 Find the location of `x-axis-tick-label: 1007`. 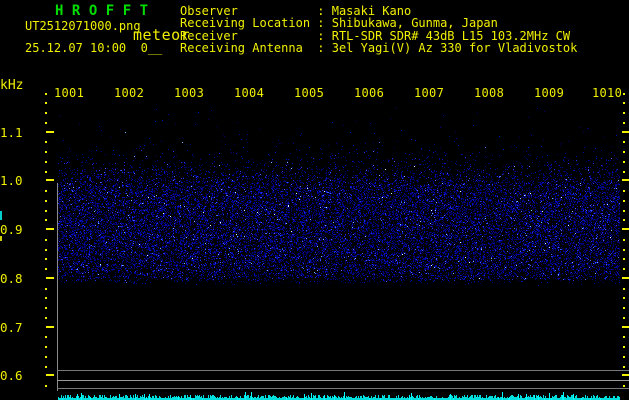

x-axis-tick-label: 1007 is located at coordinates (429, 93).